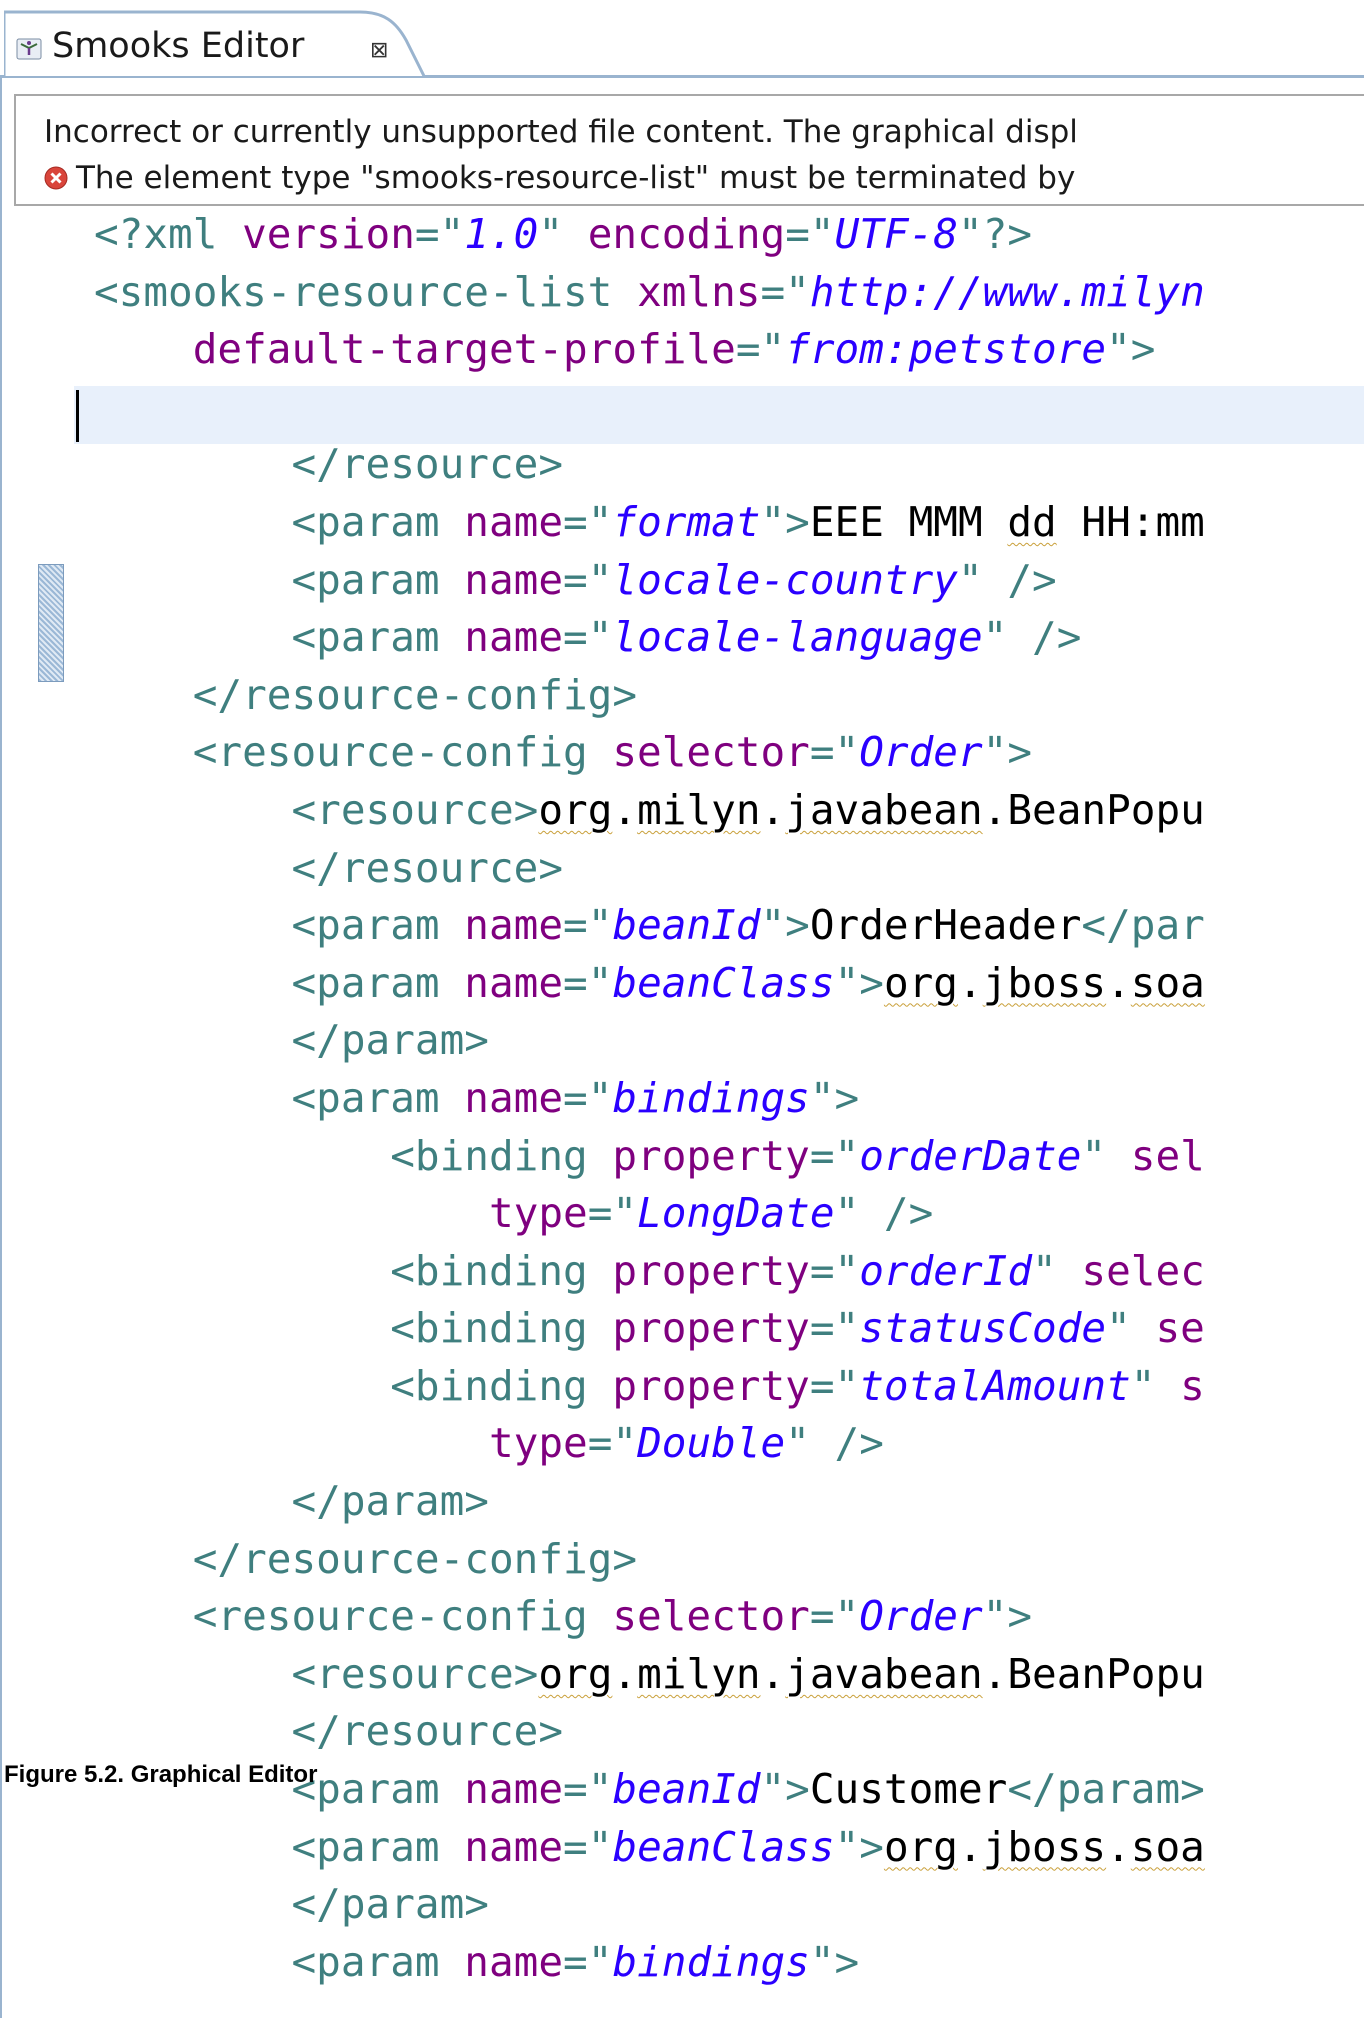 Image resolution: width=1364 pixels, height=2018 pixels. I want to click on code-token-attr: type, so click(538, 1443).